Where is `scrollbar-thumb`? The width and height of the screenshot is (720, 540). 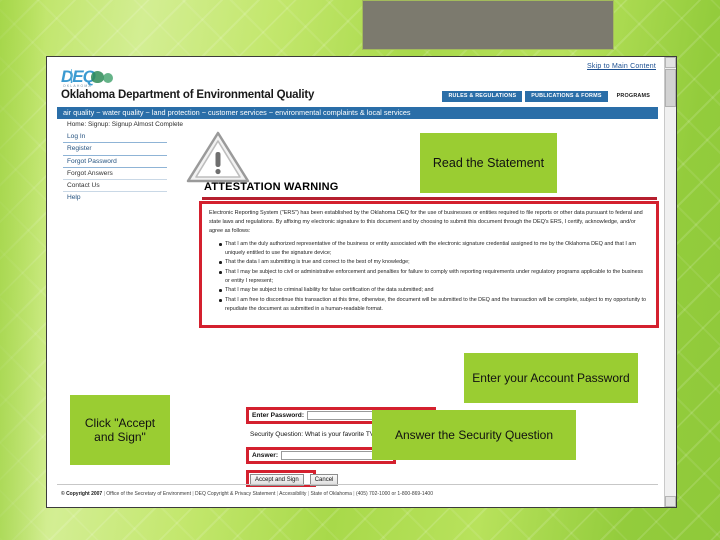 scrollbar-thumb is located at coordinates (670, 88).